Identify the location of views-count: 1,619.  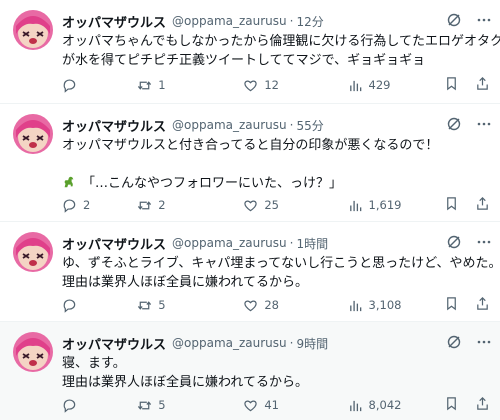
(385, 205).